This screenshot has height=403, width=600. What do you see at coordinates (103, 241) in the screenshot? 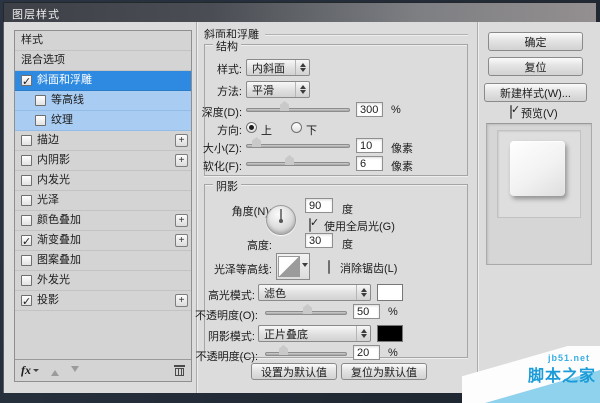
I see `sidebar-item-gradient-overlay: 渐变叠加` at bounding box center [103, 241].